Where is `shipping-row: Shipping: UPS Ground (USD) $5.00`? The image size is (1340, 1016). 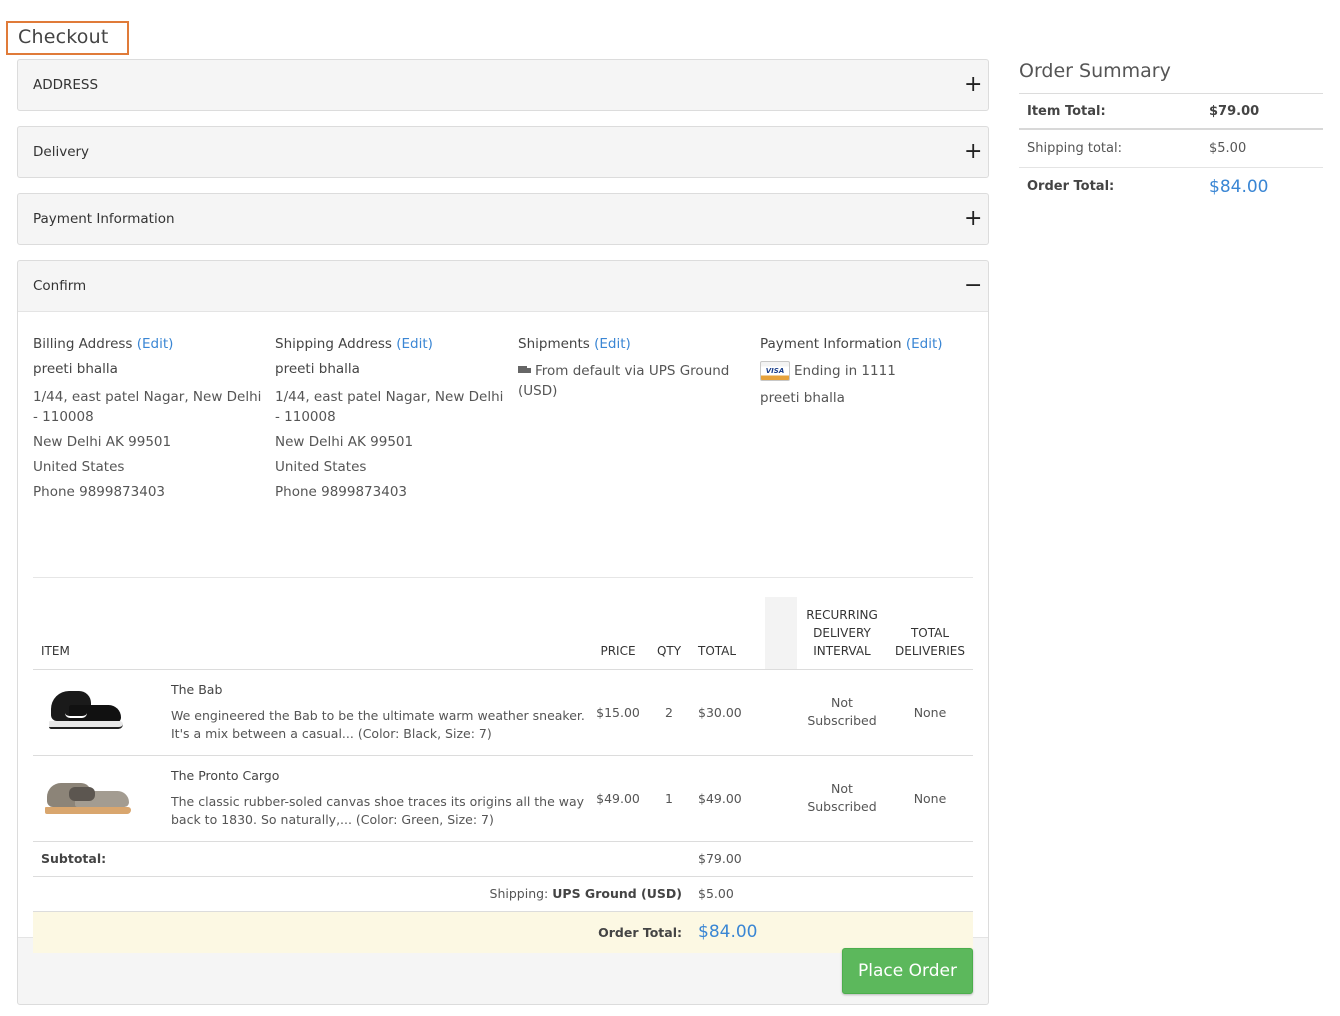
shipping-row: Shipping: UPS Ground (USD) $5.00 is located at coordinates (503, 894).